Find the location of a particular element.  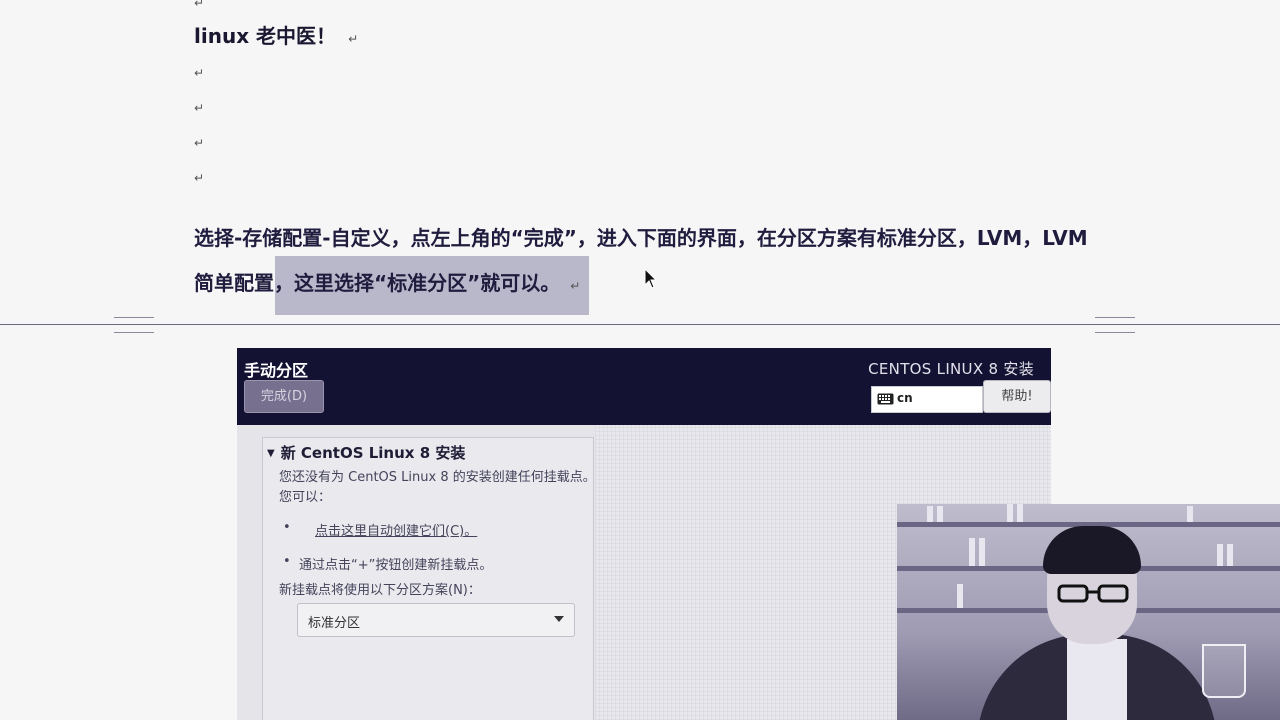

section-title: 新 CentOS Linux 8 安装 is located at coordinates (373, 453).